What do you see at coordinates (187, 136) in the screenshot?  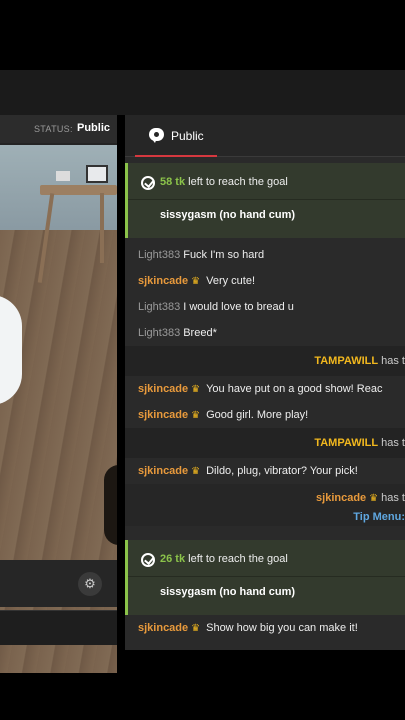 I see `tab-public-label: Public` at bounding box center [187, 136].